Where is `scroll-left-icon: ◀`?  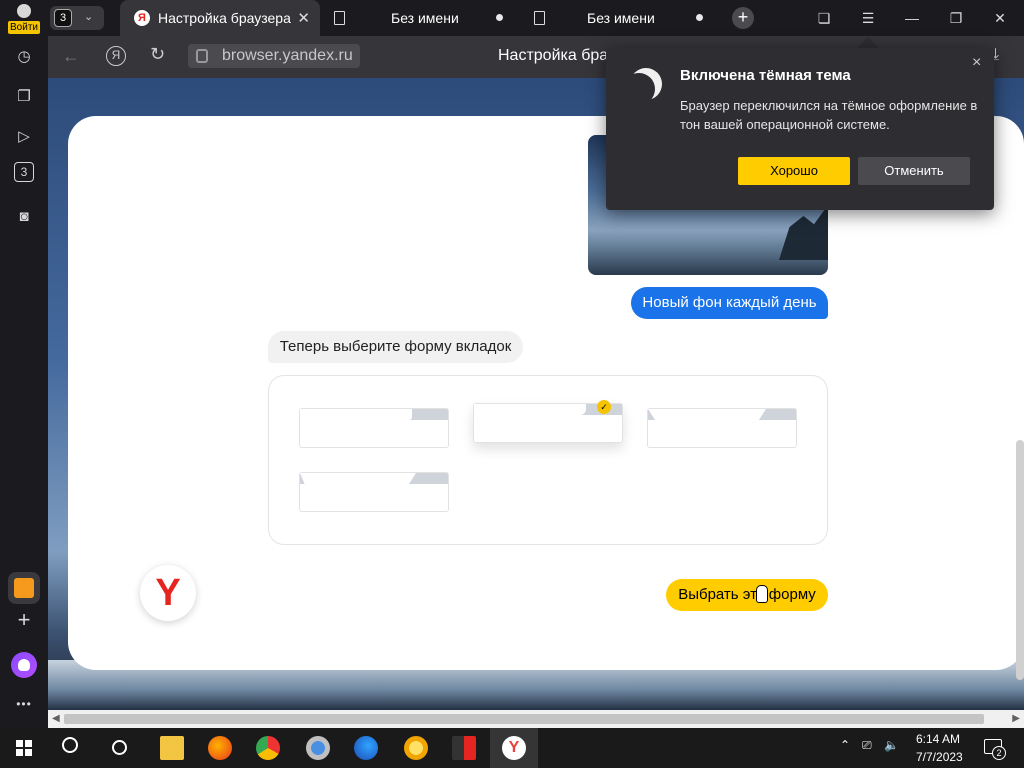
scroll-left-icon: ◀ is located at coordinates (56, 718).